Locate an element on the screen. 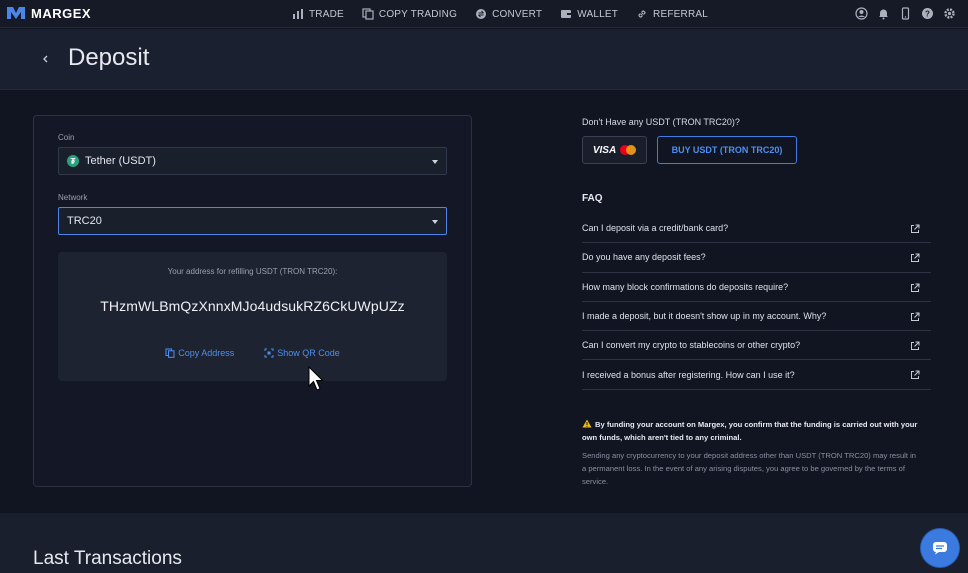 The height and width of the screenshot is (573, 968). convert-icon is located at coordinates (481, 14).